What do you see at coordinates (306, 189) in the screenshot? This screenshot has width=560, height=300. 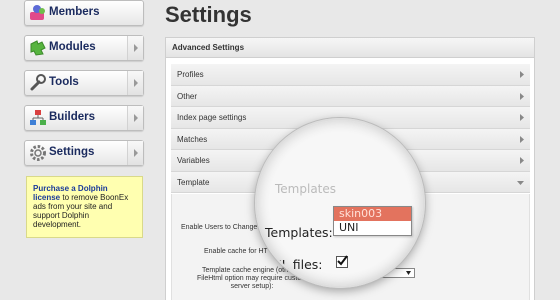 I see `ghost-templates-text: Templates` at bounding box center [306, 189].